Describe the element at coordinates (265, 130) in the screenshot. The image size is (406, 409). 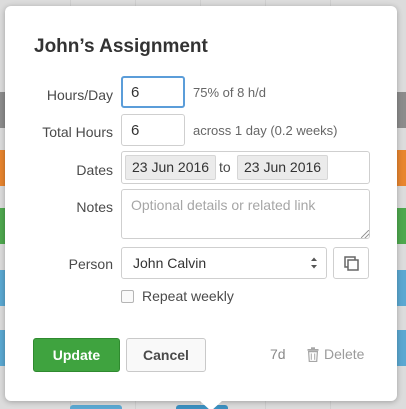
I see `total-hours-hint: across 1 day (0.2 weeks)` at that location.